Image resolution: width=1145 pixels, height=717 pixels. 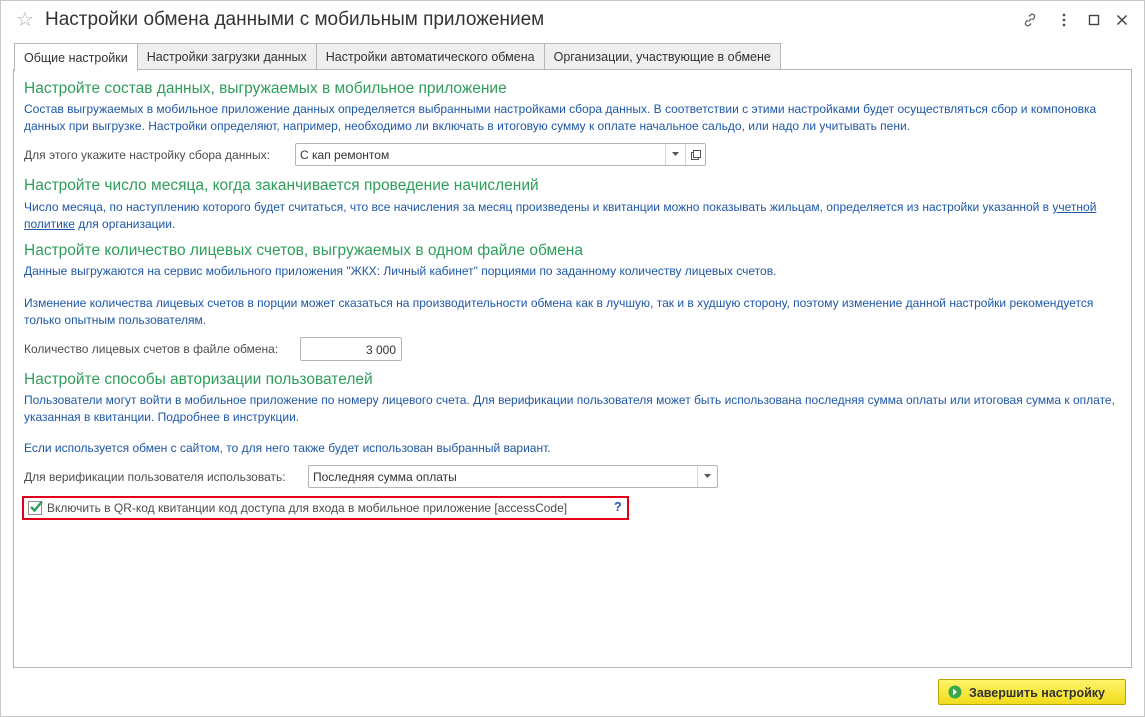 I want to click on collection-setting-field: С кап ремонтом, so click(x=500, y=154).